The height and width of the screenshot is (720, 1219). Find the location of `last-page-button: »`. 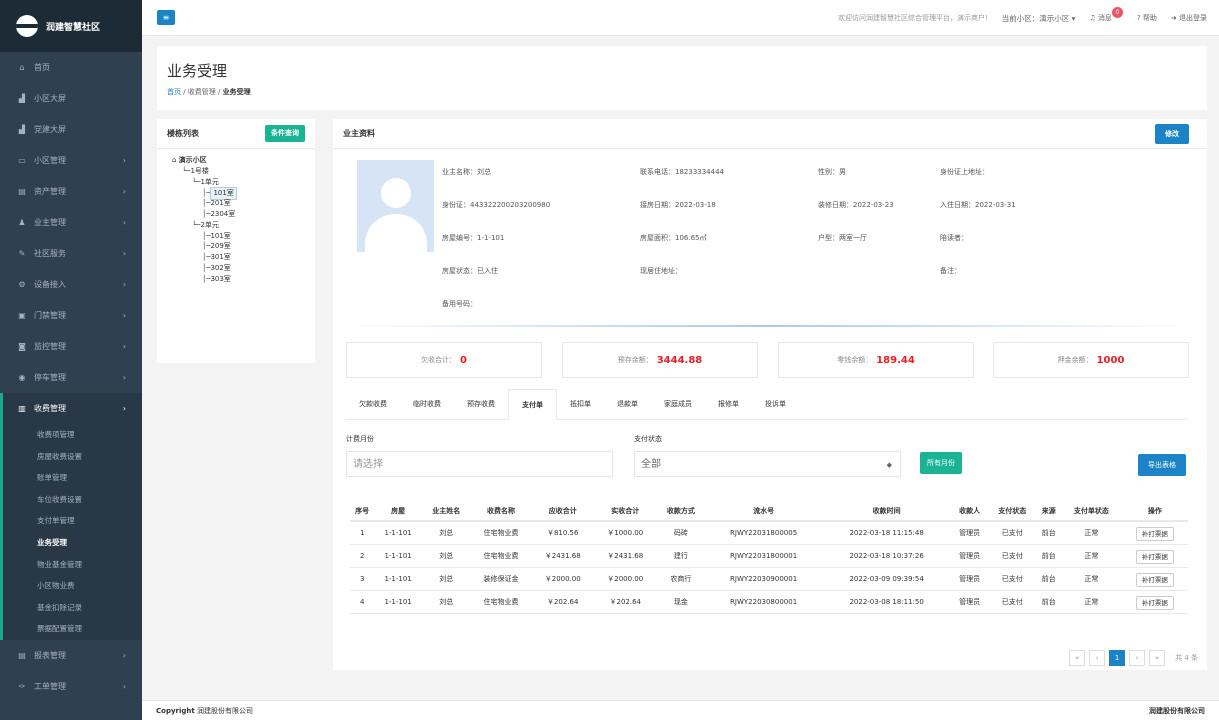

last-page-button: » is located at coordinates (1157, 658).